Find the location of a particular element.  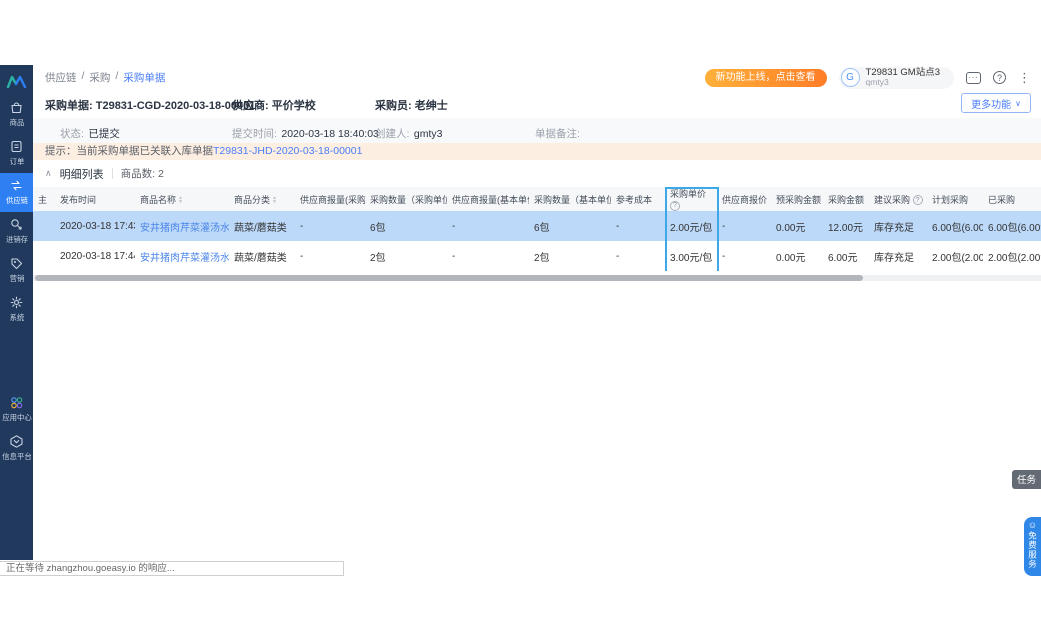

sidebar-item-label: 系统 is located at coordinates (16, 317).